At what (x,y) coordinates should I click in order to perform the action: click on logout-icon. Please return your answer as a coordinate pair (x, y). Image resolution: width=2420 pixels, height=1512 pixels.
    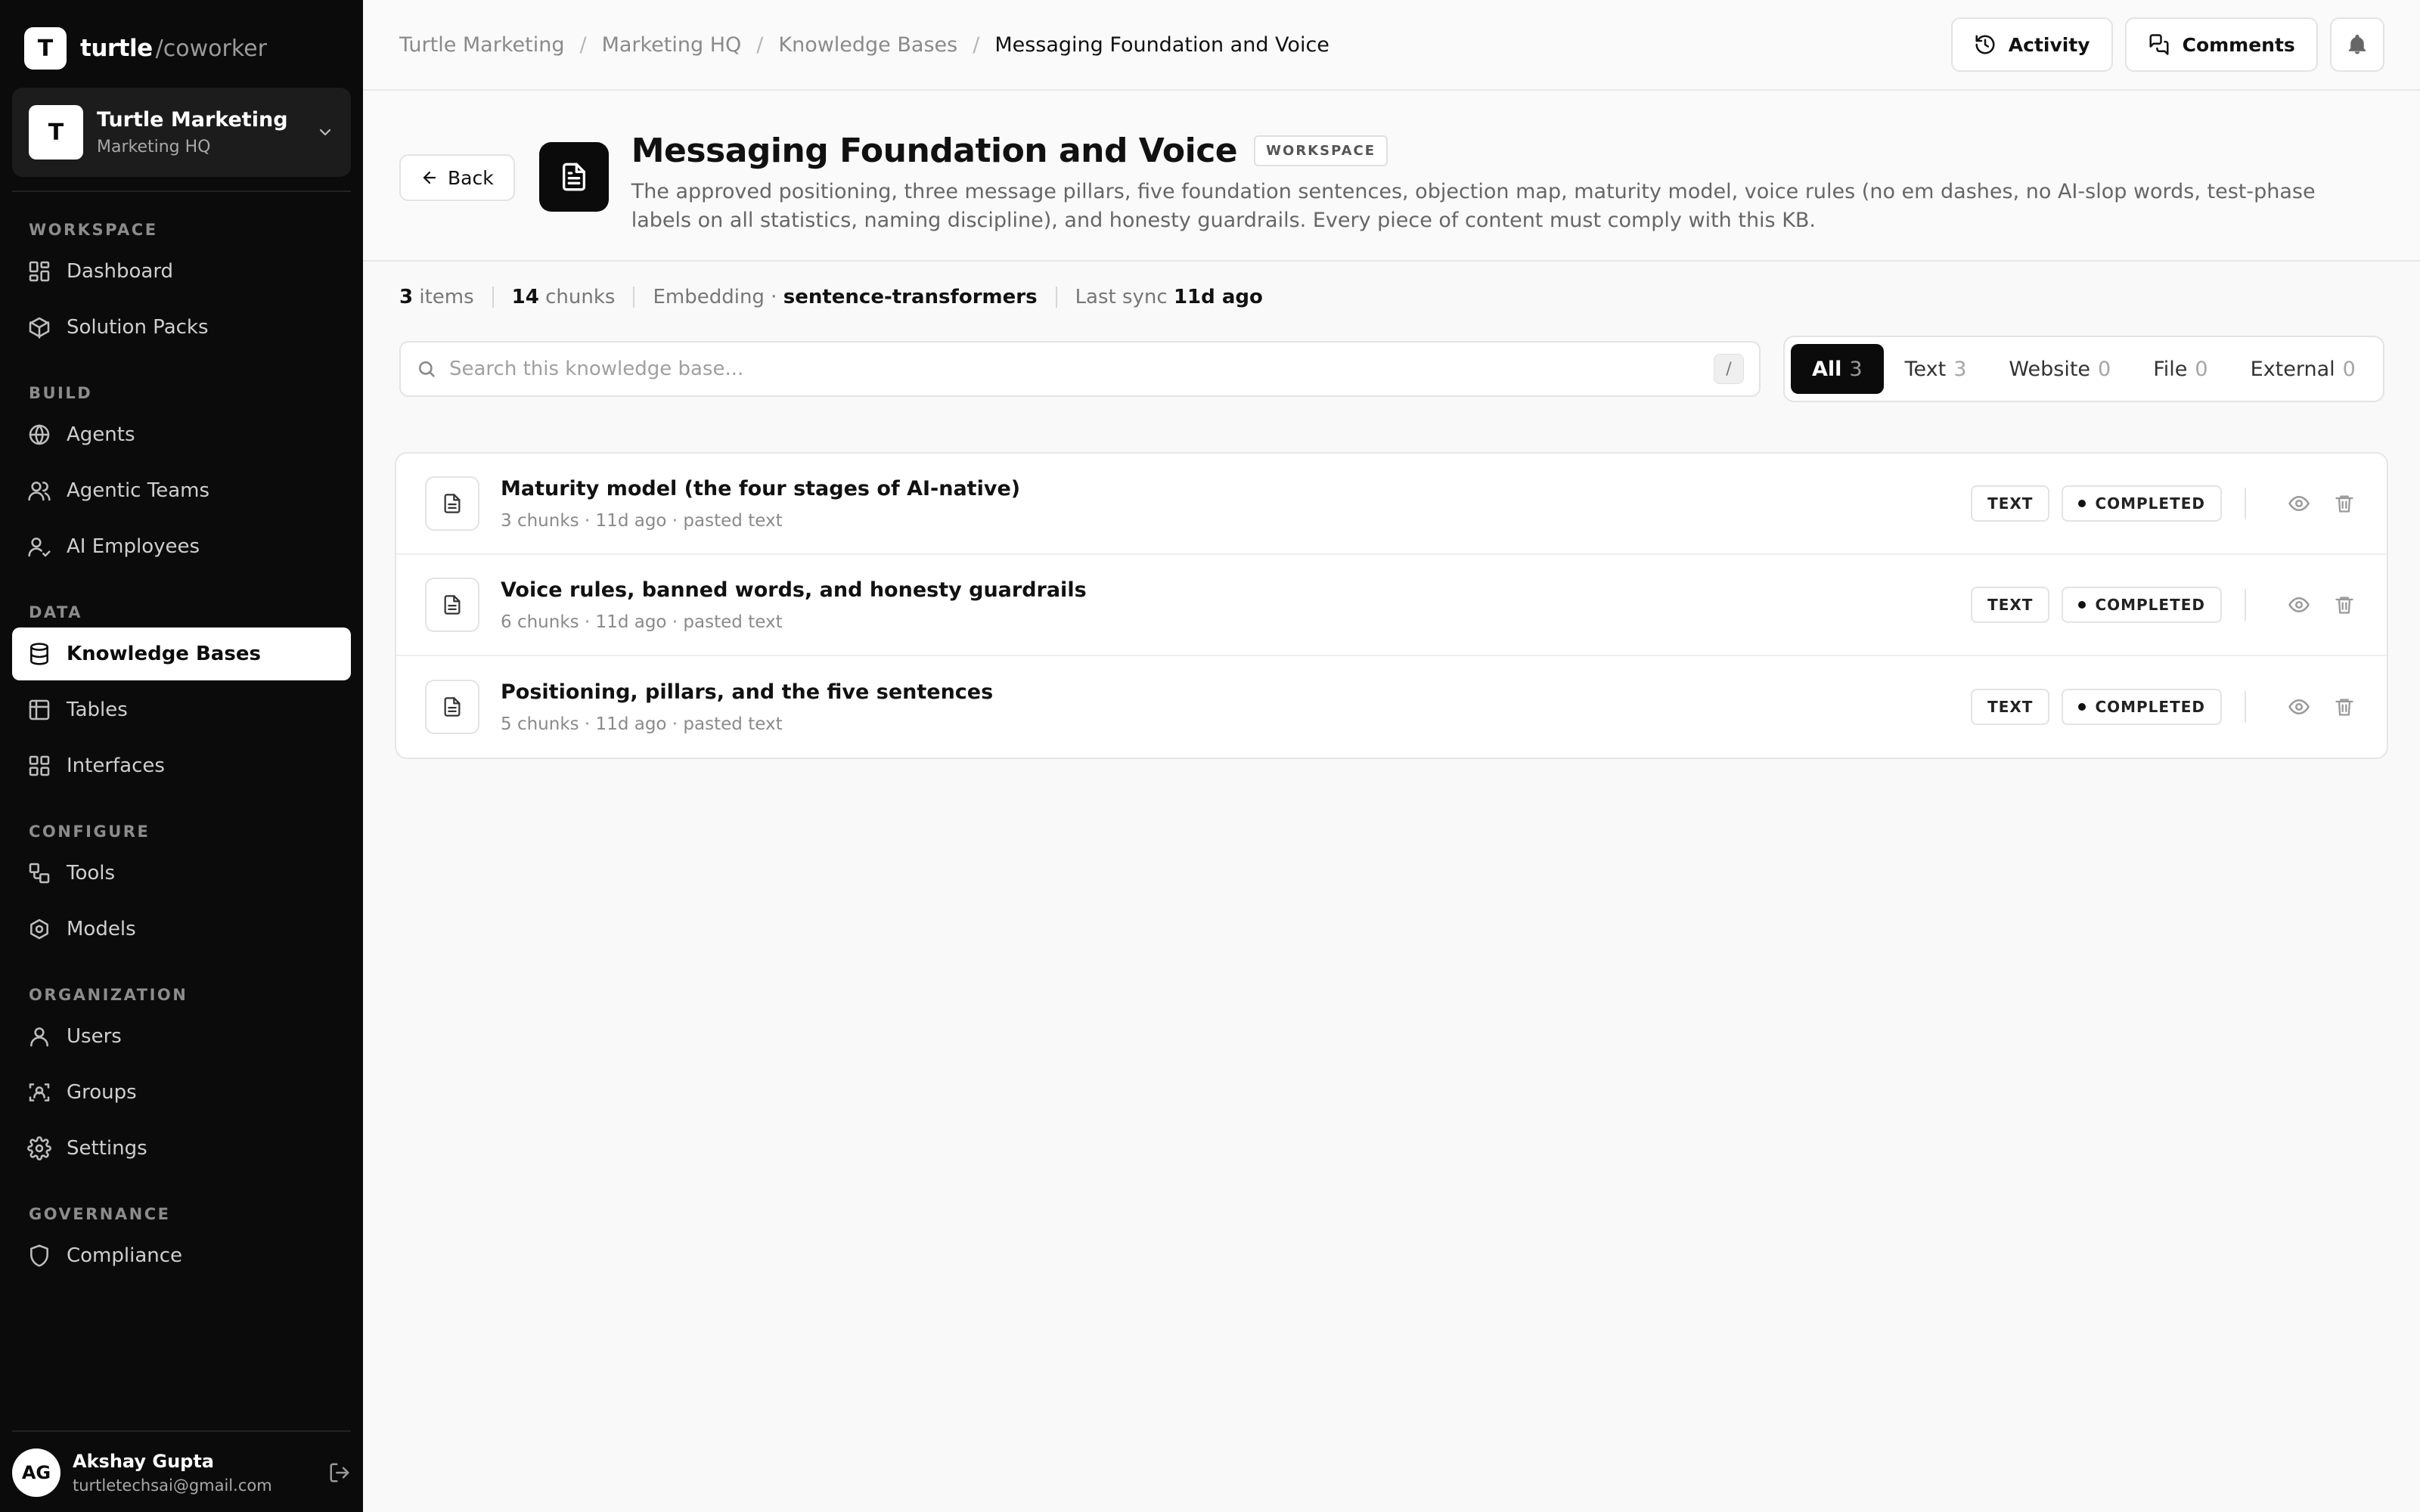
    Looking at the image, I should click on (339, 1472).